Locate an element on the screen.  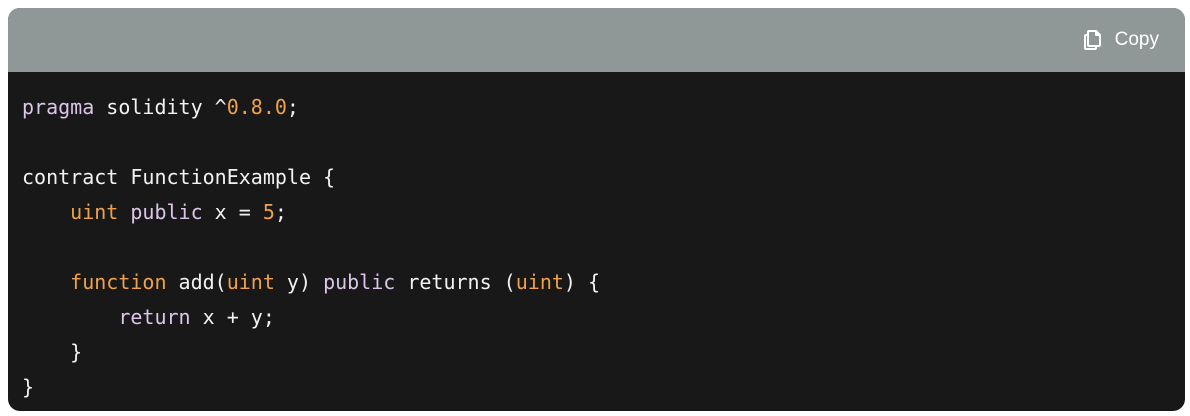
code-text: solidity ^ is located at coordinates (160, 107).